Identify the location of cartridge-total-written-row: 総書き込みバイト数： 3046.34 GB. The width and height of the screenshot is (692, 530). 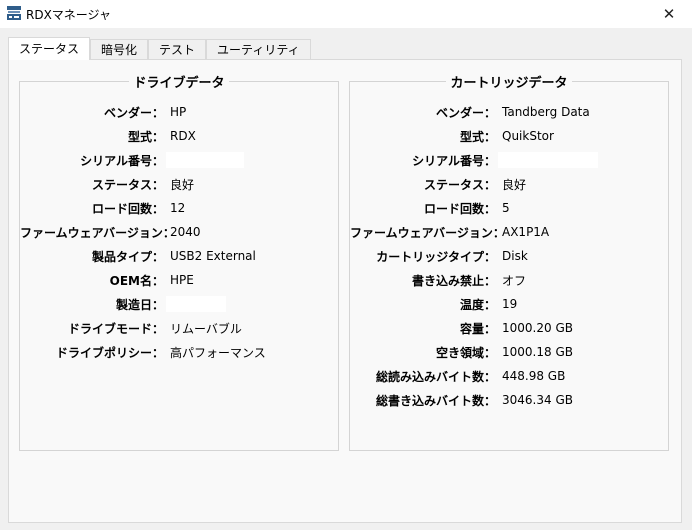
(509, 400).